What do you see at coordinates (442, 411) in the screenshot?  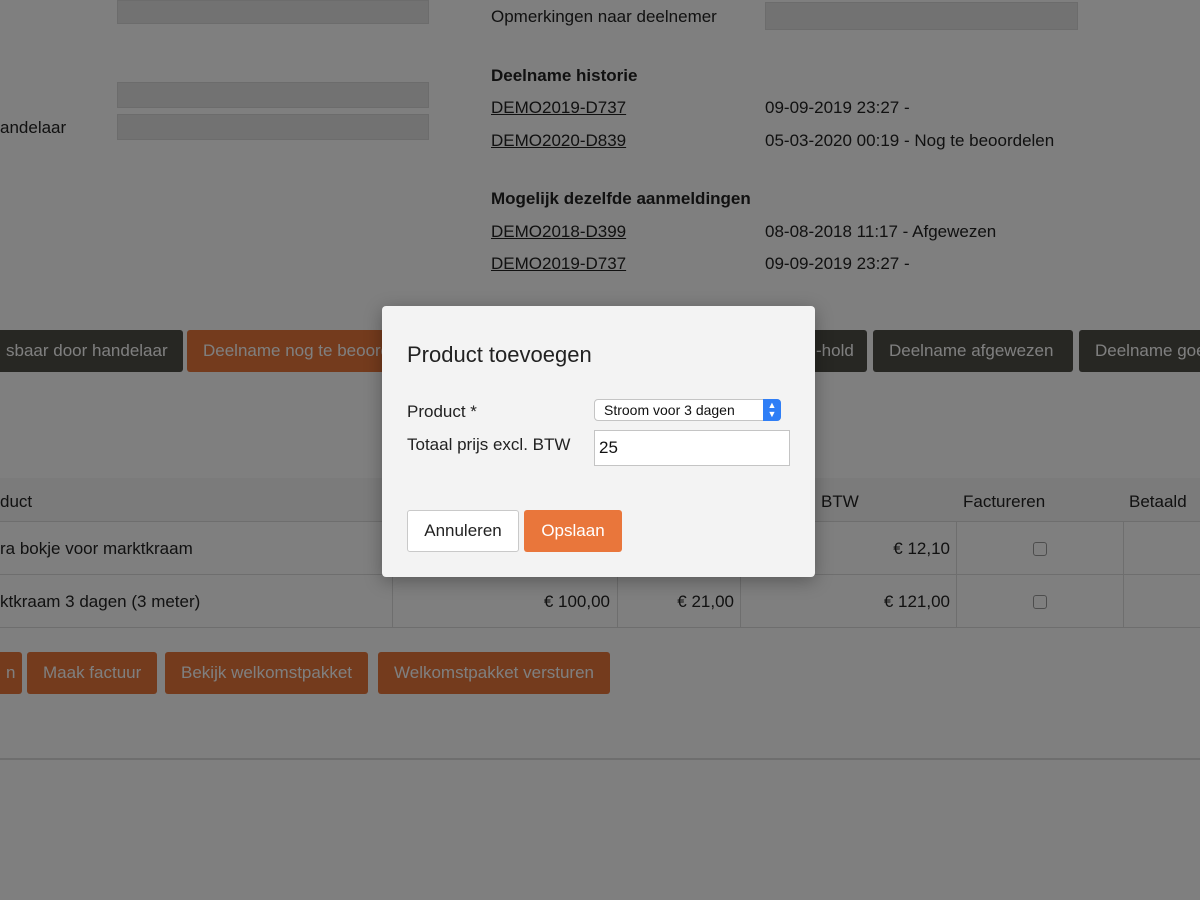 I see `product-label: Product *` at bounding box center [442, 411].